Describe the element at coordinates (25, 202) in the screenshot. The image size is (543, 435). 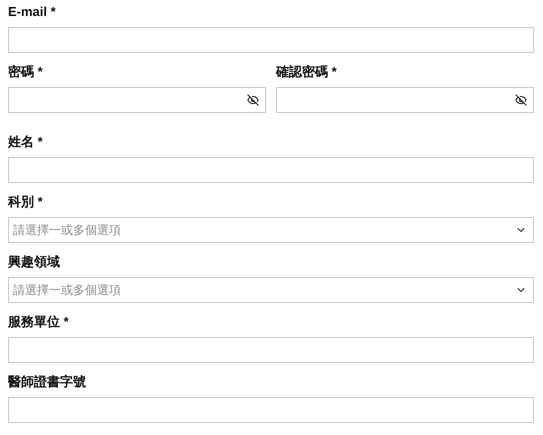
I see `field-label: 科別 *` at that location.